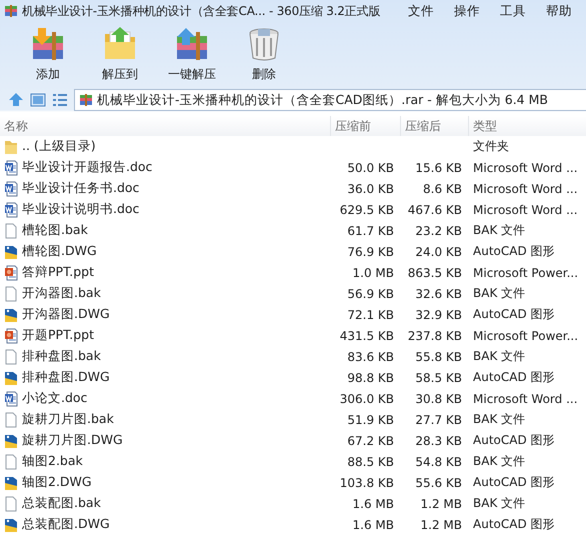 This screenshot has height=540, width=586. What do you see at coordinates (330, 100) in the screenshot?
I see `path-field: 机械毕业设计-玉米播种机的设计（含全套CAD图纸）.rar - 解包大小为 6.4 MB` at bounding box center [330, 100].